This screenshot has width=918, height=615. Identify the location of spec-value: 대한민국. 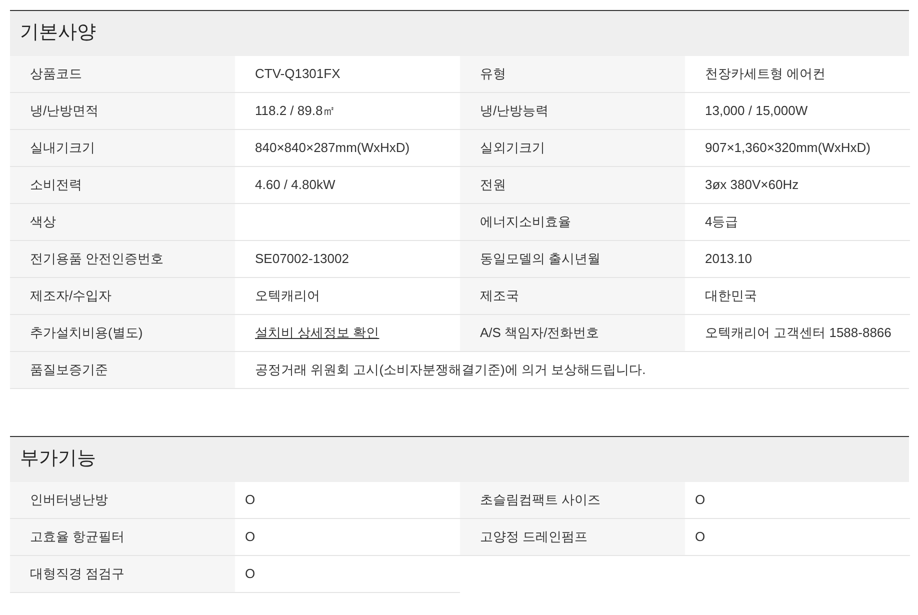
(797, 296).